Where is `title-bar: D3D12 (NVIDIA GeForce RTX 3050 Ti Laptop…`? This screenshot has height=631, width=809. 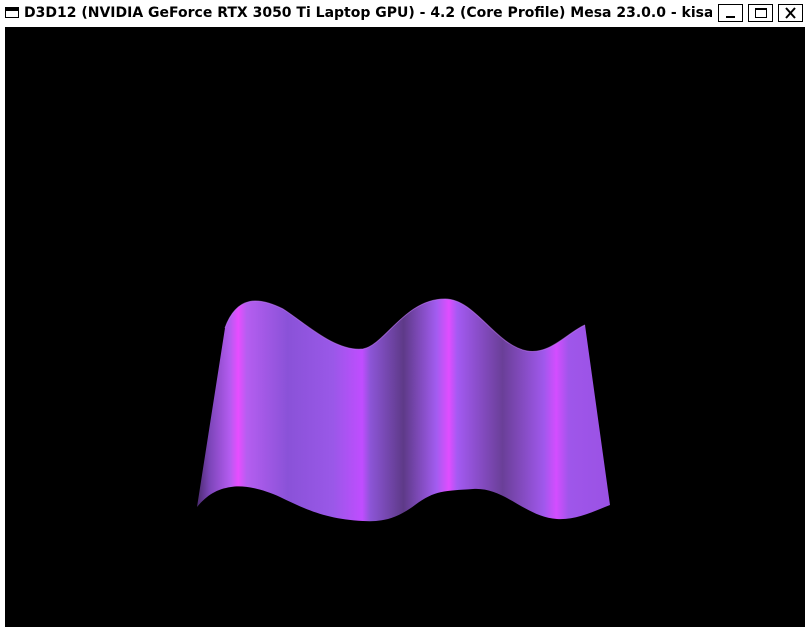
title-bar: D3D12 (NVIDIA GeForce RTX 3050 Ti Laptop… is located at coordinates (404, 13).